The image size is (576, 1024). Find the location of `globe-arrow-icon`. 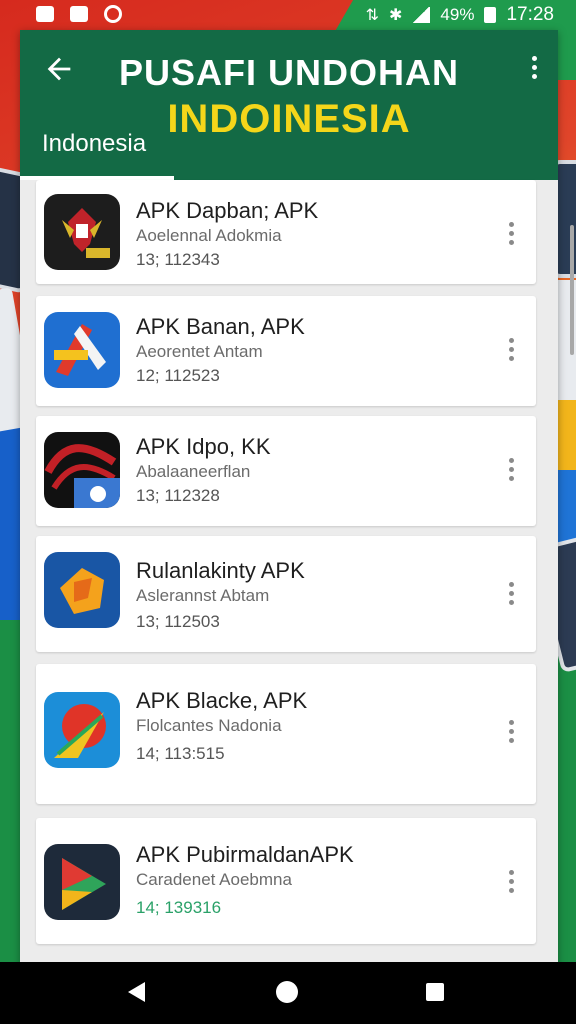

globe-arrow-icon is located at coordinates (82, 730).